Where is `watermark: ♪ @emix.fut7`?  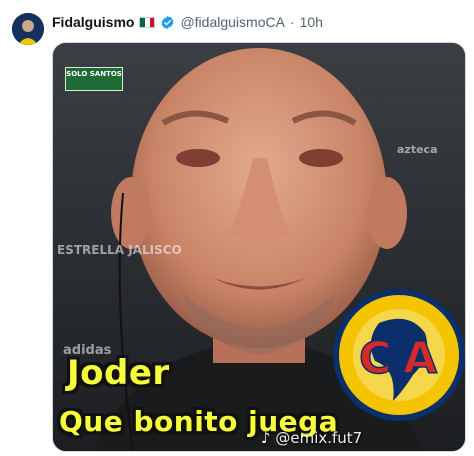
watermark: ♪ @emix.fut7 is located at coordinates (311, 438).